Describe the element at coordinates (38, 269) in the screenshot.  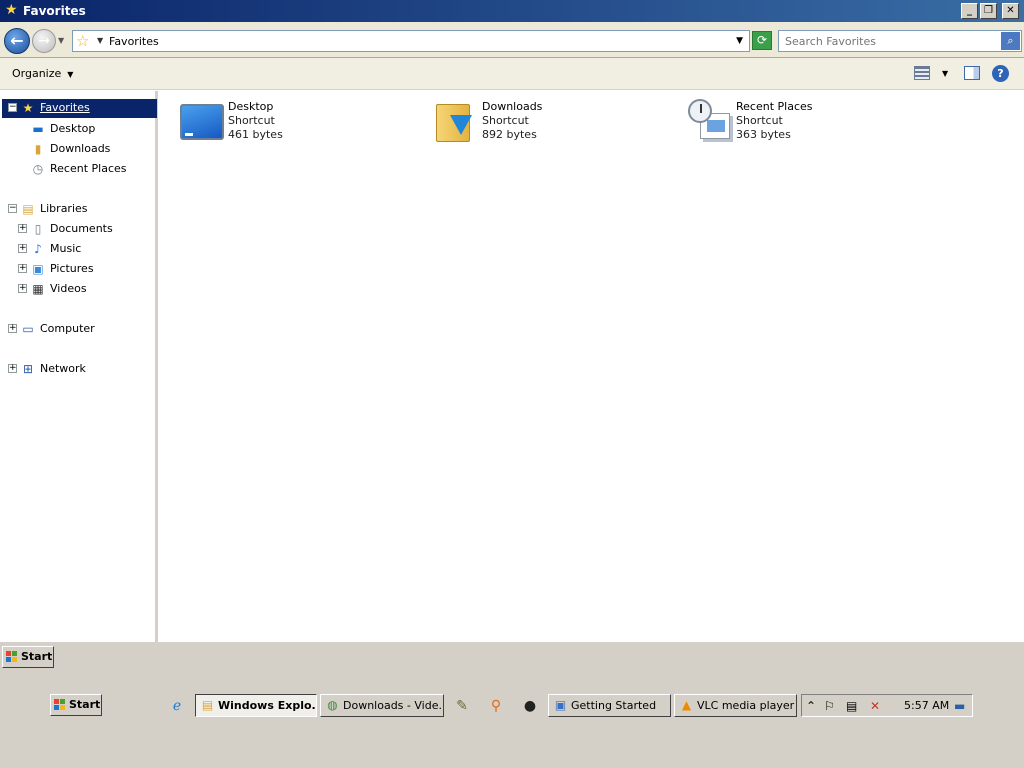
I see `pictures-icon: ▣` at that location.